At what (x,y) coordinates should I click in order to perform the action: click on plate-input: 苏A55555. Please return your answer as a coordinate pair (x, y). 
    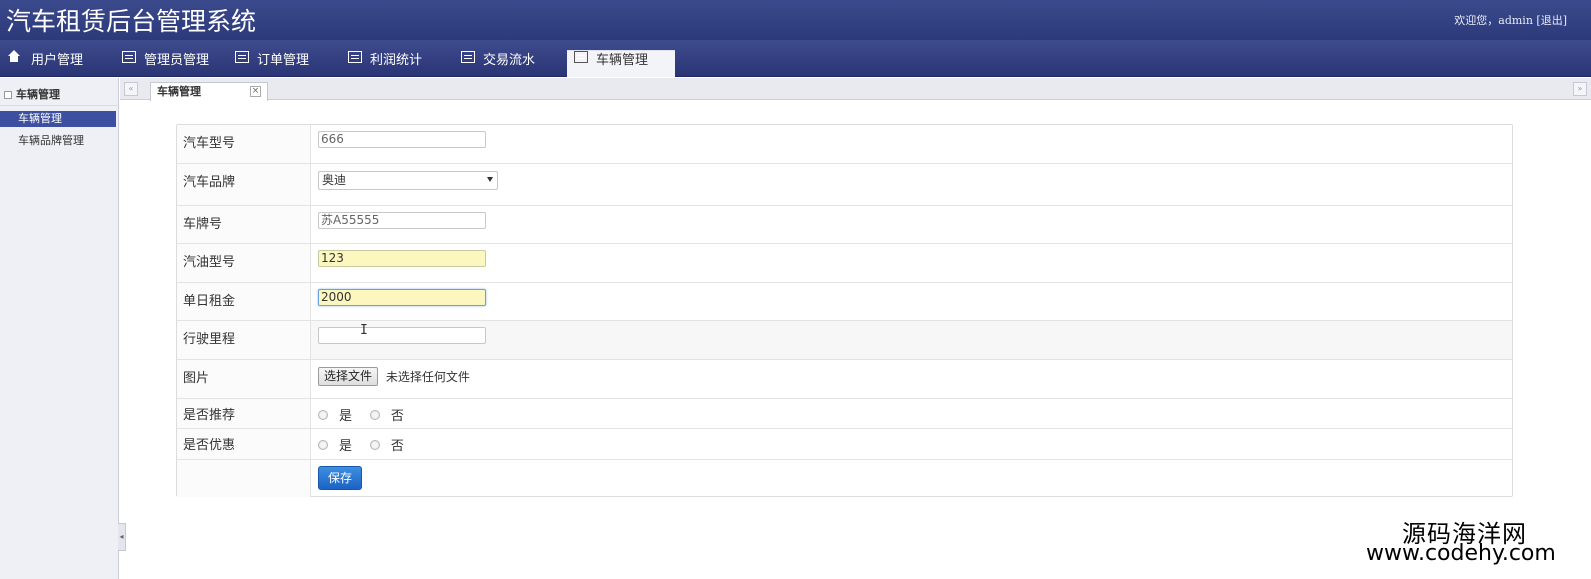
    Looking at the image, I should click on (402, 220).